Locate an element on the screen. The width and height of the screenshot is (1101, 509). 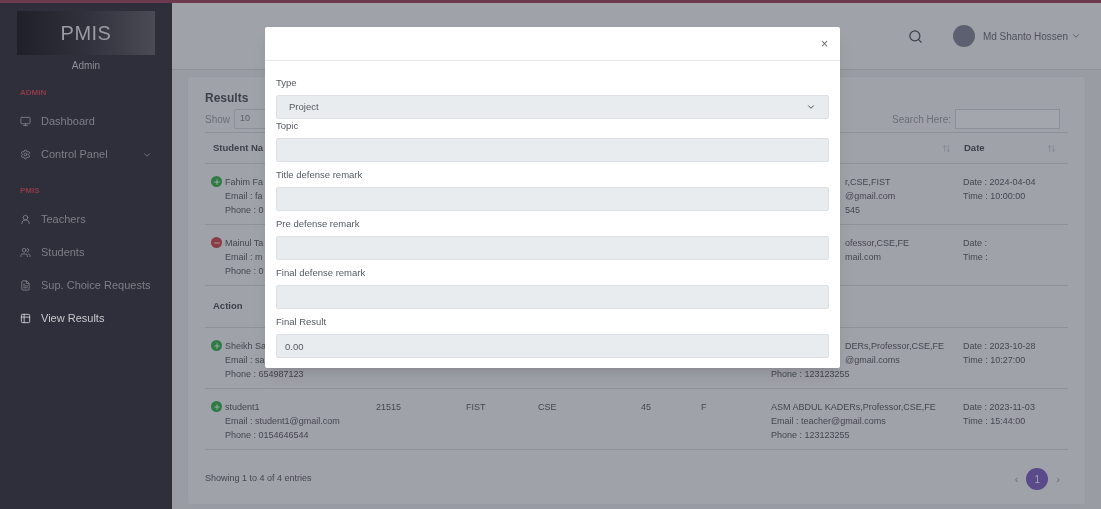
table-cell: CSE is located at coordinates (547, 407).